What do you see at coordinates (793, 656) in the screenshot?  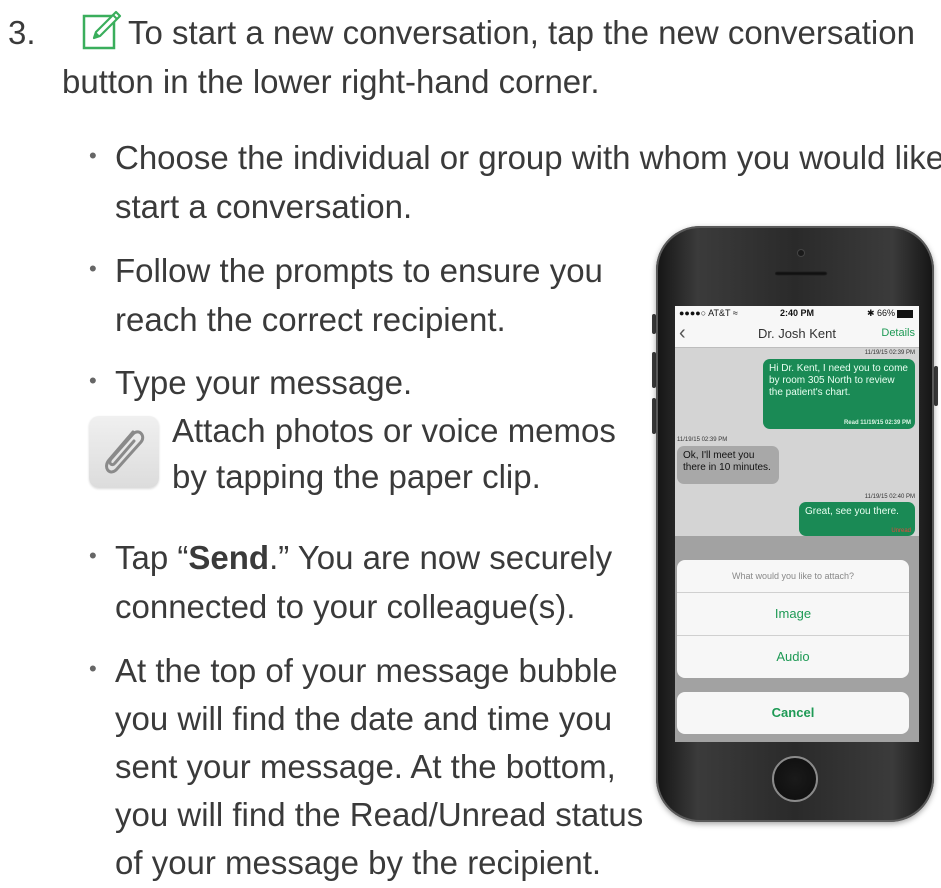 I see `attach-audio-option: Audio` at bounding box center [793, 656].